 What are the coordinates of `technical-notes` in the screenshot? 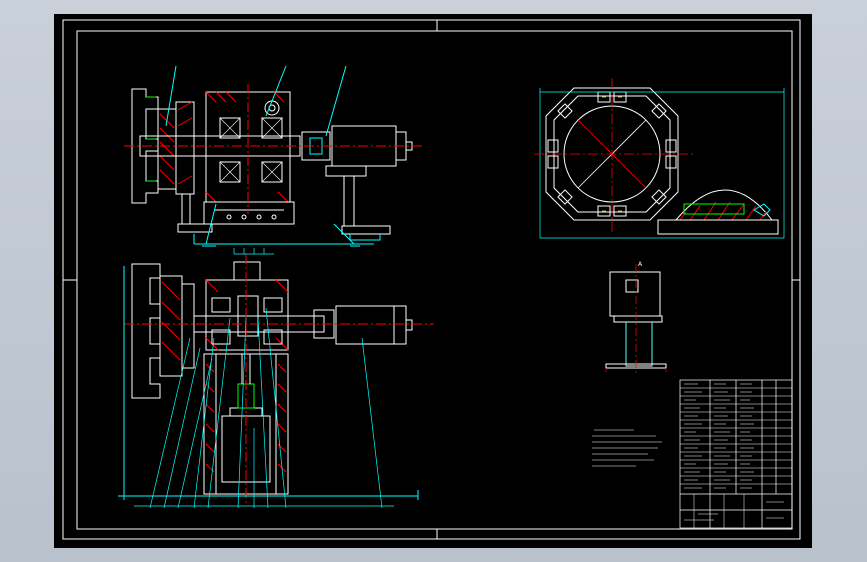 It's located at (627, 448).